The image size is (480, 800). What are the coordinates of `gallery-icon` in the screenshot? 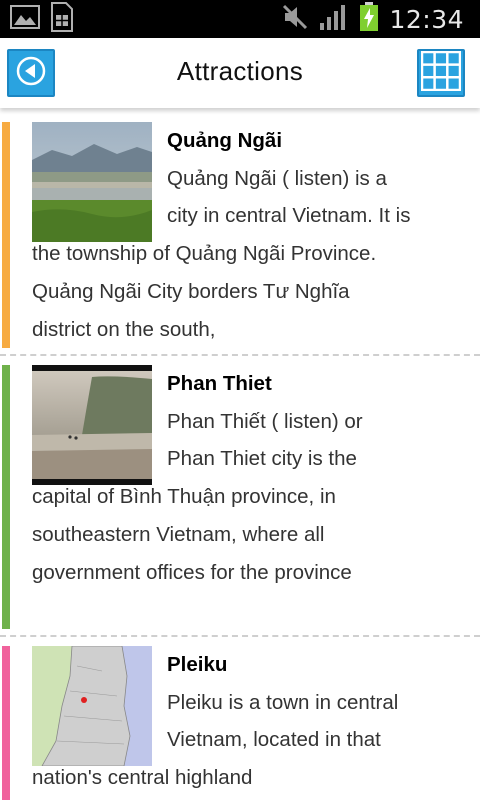 It's located at (25, 19).